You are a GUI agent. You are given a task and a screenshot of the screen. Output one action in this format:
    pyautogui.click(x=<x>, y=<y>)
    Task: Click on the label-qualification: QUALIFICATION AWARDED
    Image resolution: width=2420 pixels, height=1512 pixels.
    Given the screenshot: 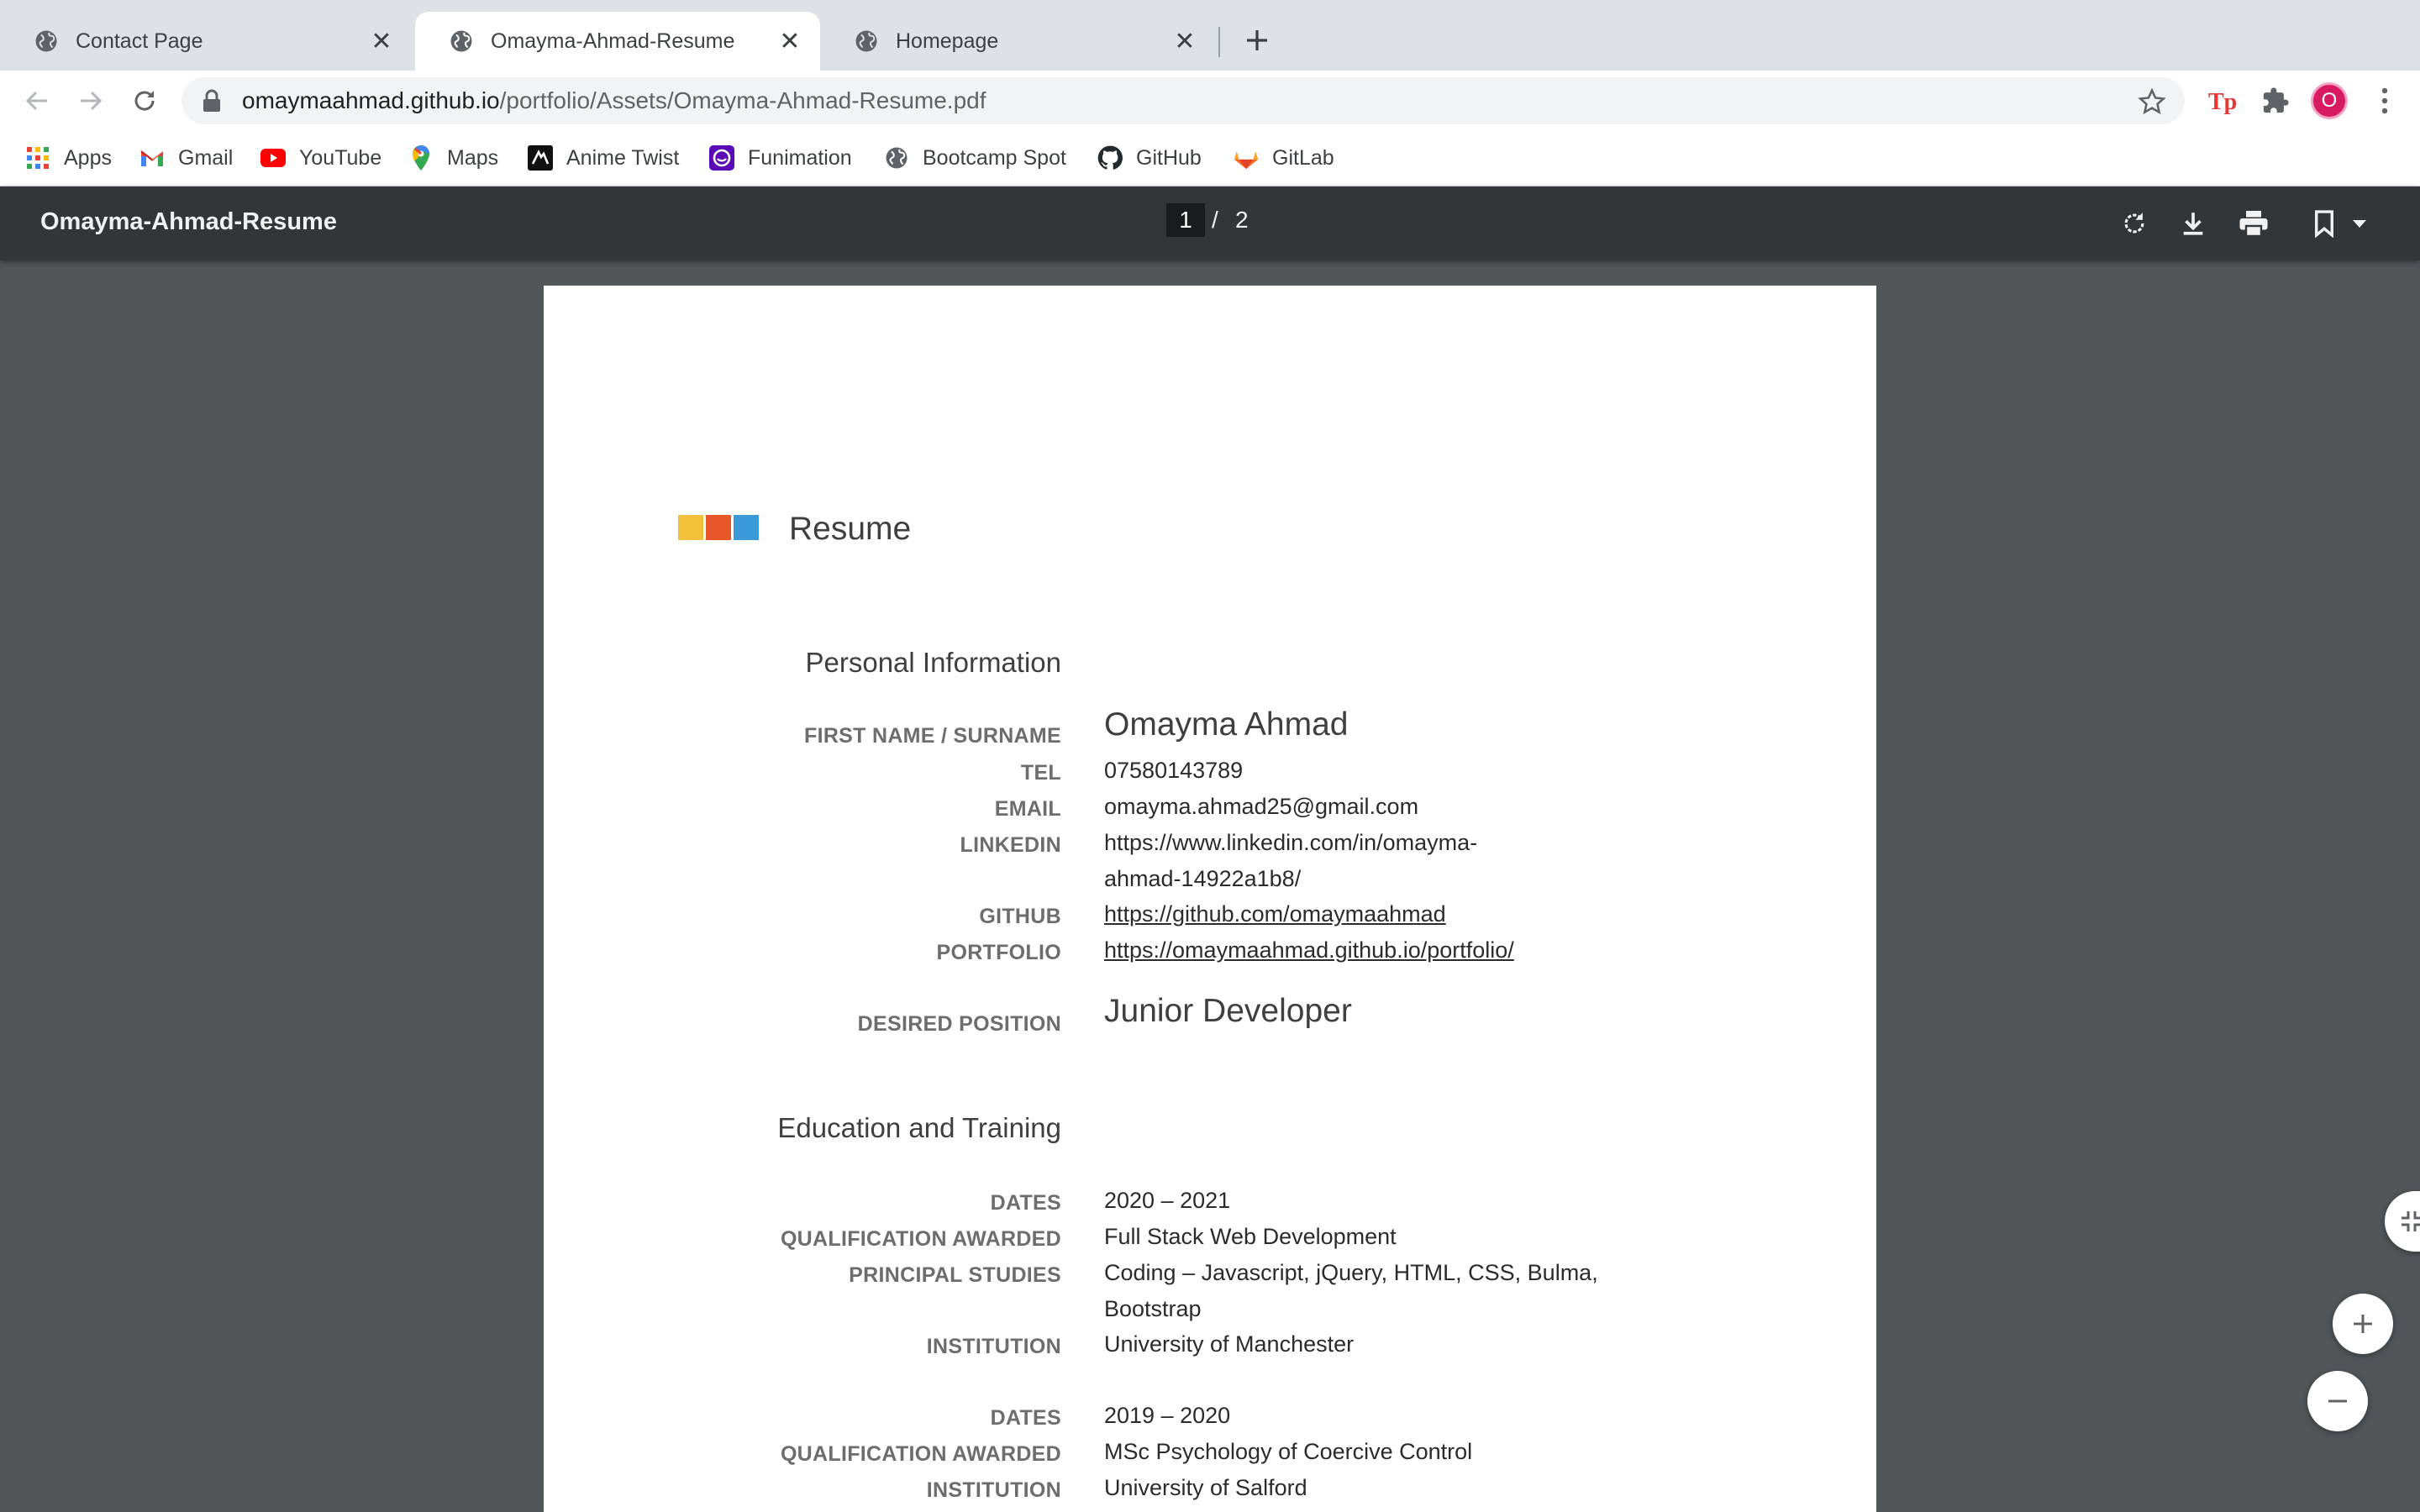 What is the action you would take?
    pyautogui.click(x=921, y=1454)
    